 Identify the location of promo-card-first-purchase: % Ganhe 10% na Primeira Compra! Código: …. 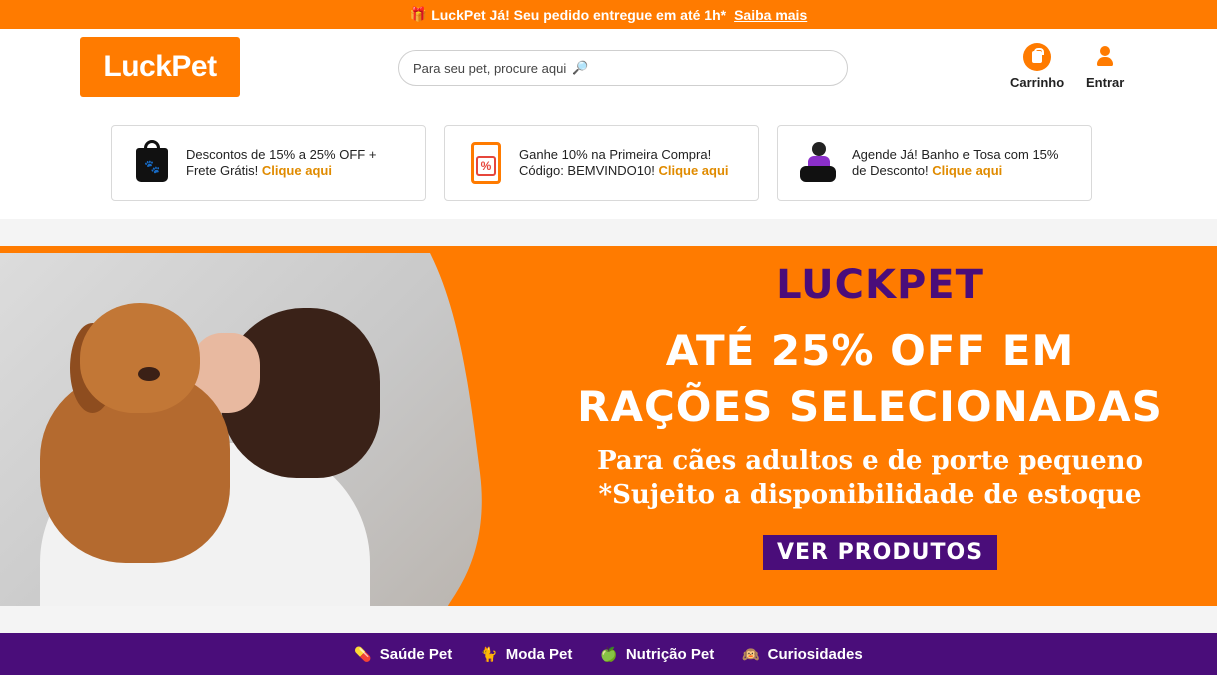
(601, 163).